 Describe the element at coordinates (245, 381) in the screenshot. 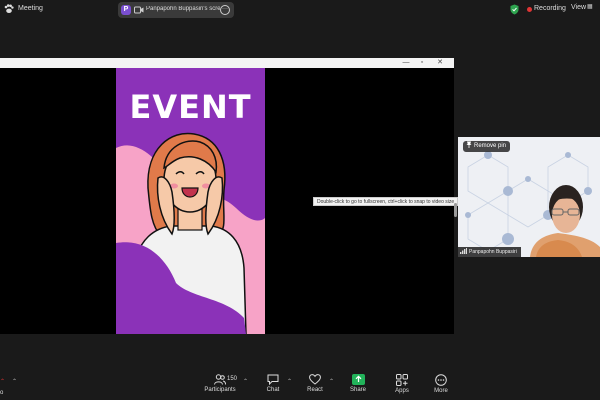

I see `participants-options-chevron: ⌃` at that location.